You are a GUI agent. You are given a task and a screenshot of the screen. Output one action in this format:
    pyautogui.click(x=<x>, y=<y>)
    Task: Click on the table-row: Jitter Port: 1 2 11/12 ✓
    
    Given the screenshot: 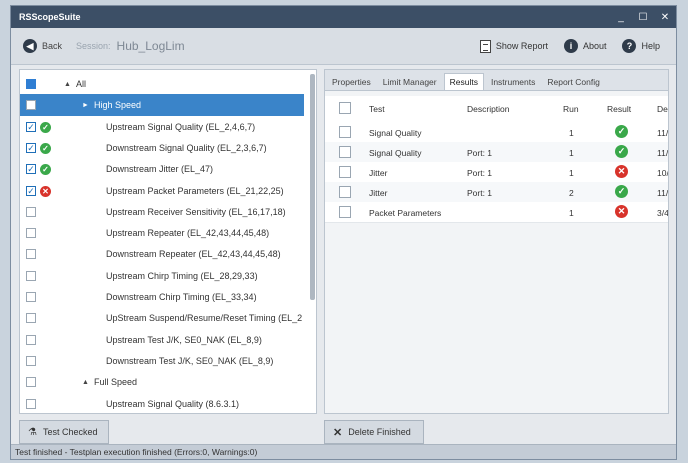 What is the action you would take?
    pyautogui.click(x=497, y=192)
    